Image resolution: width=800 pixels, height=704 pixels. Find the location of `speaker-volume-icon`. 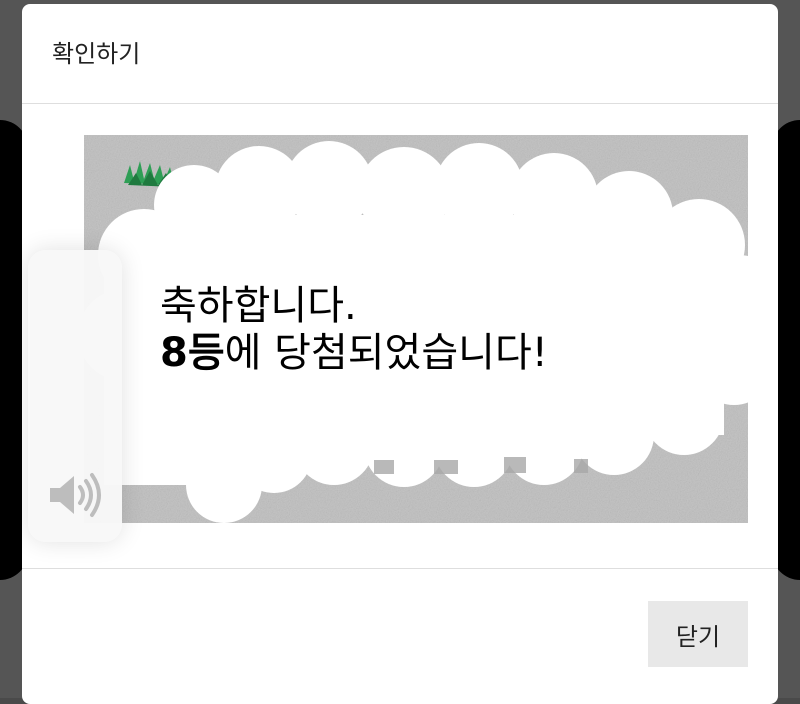

speaker-volume-icon is located at coordinates (75, 495).